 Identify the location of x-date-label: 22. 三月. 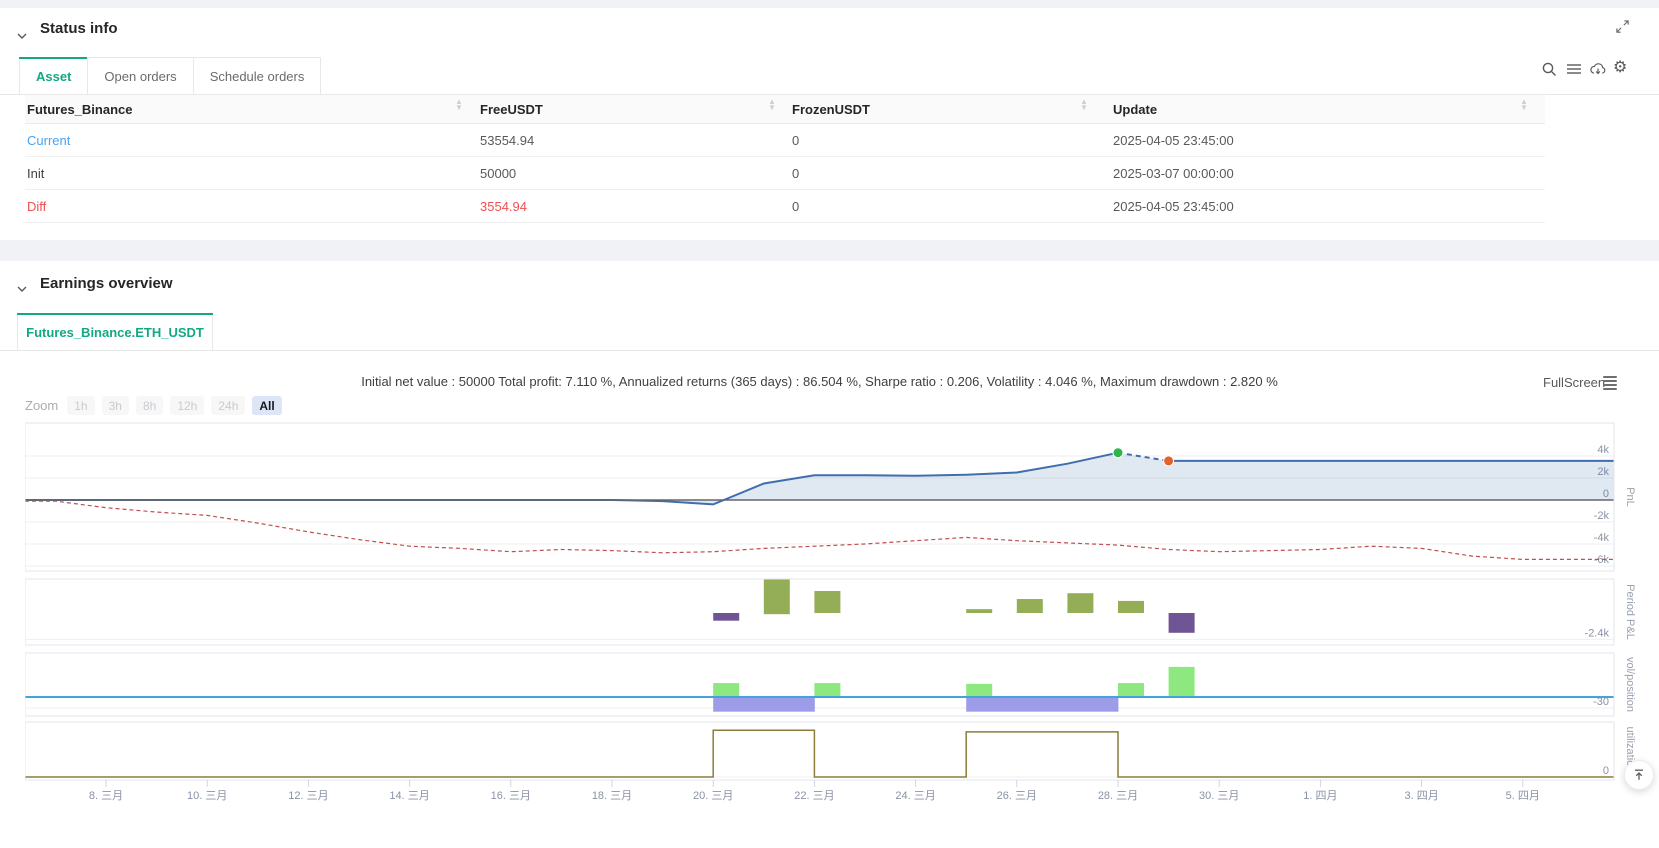
(814, 796).